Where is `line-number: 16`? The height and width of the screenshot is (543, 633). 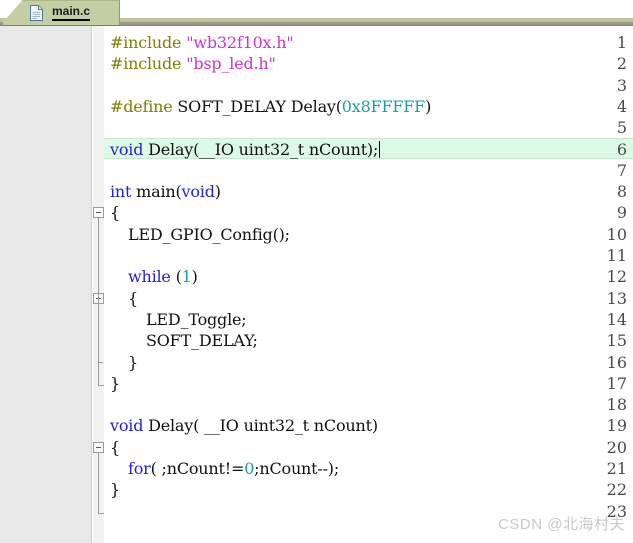
line-number: 16 is located at coordinates (616, 362).